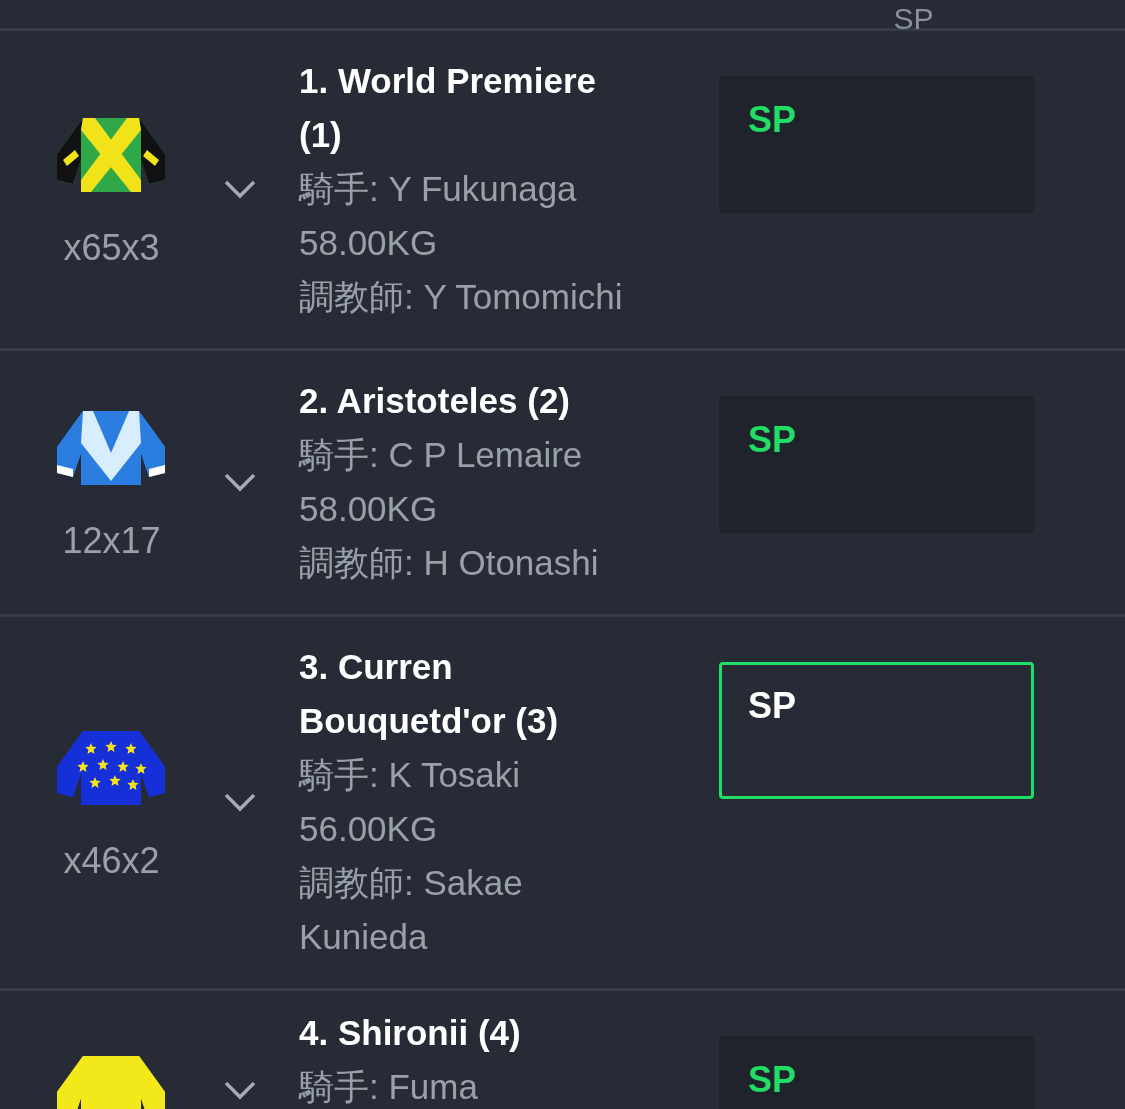 The height and width of the screenshot is (1109, 1125). Describe the element at coordinates (461, 297) in the screenshot. I see `trainer-name: 調教師: Y Tomomichi` at that location.